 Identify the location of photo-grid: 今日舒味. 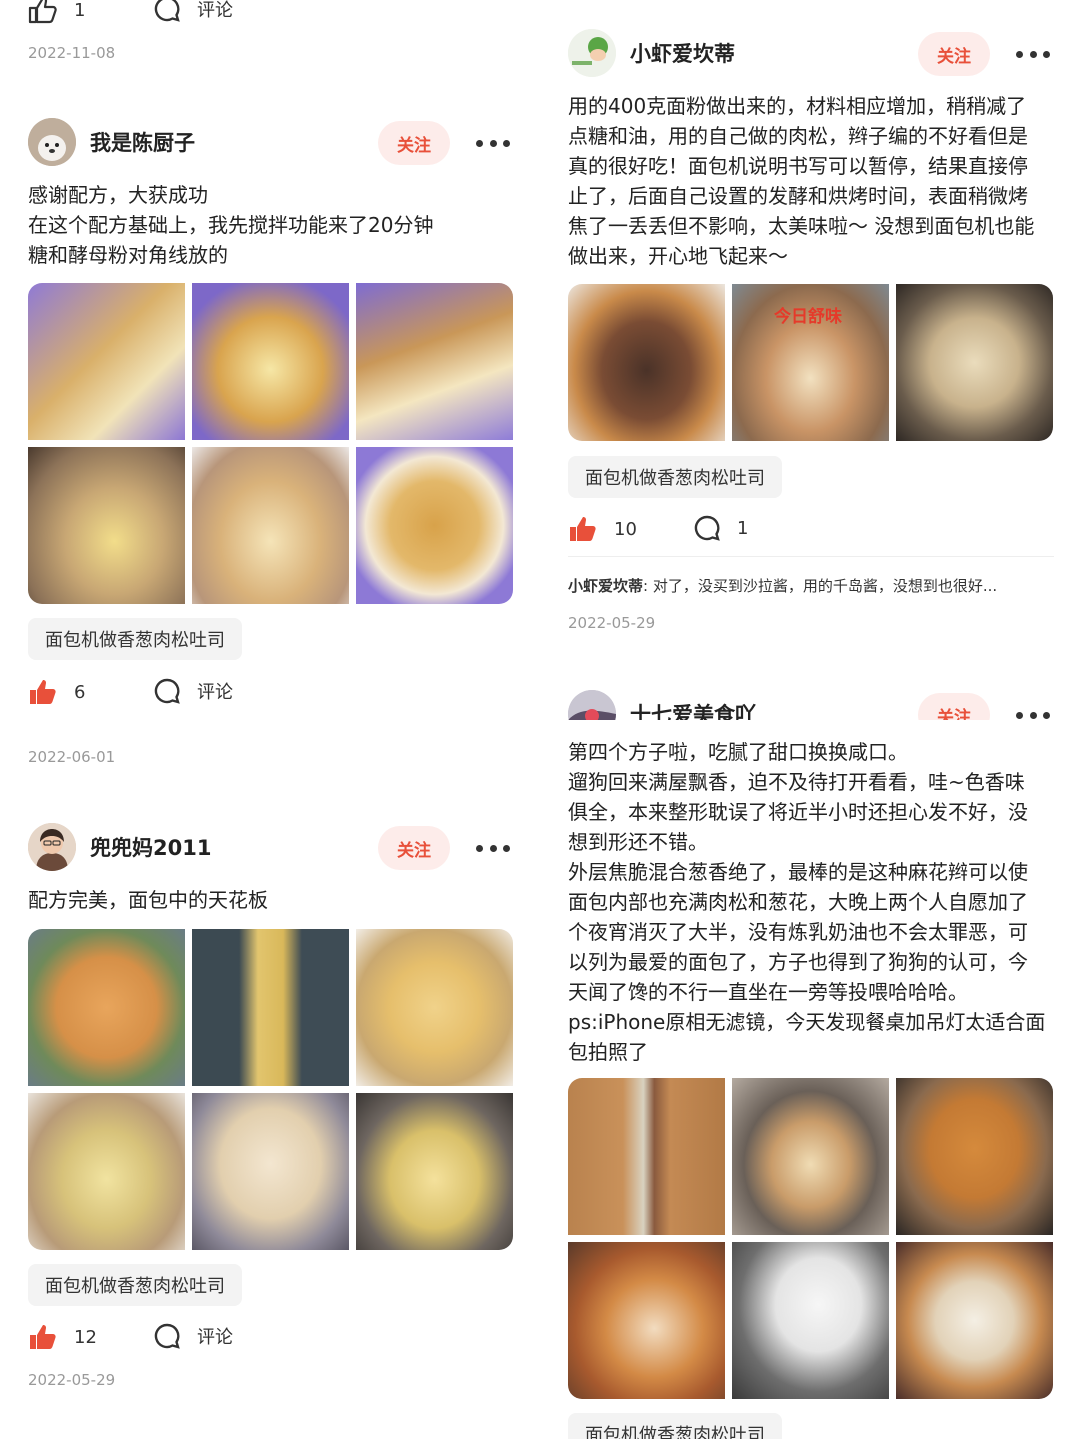
(810, 362).